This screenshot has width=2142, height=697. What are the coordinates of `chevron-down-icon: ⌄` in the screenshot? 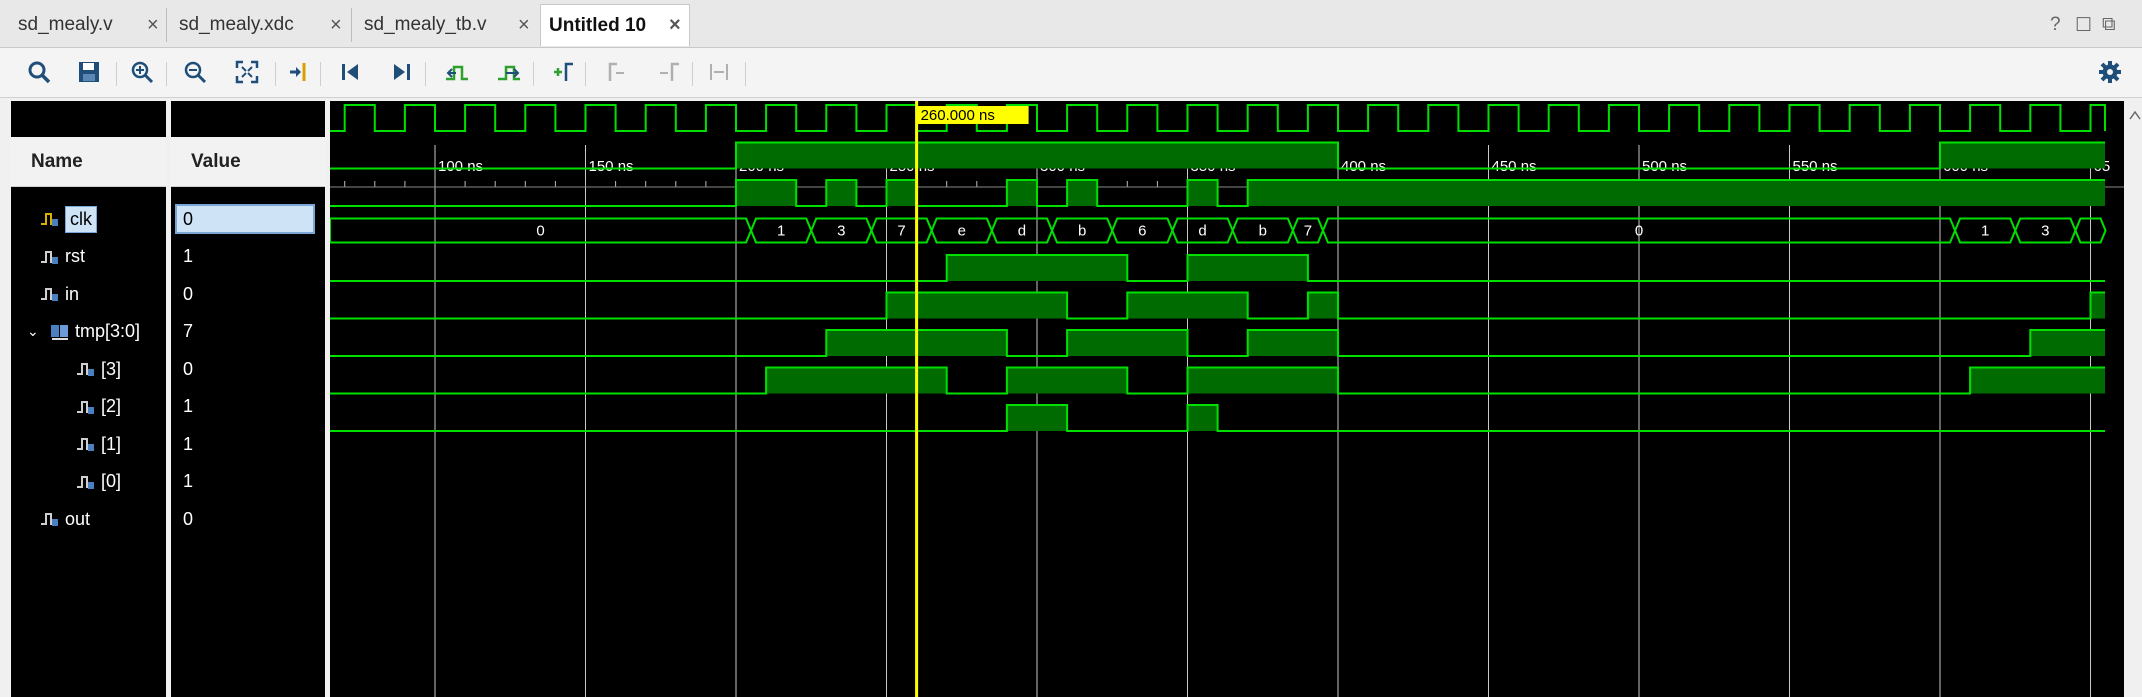 It's located at (33, 331).